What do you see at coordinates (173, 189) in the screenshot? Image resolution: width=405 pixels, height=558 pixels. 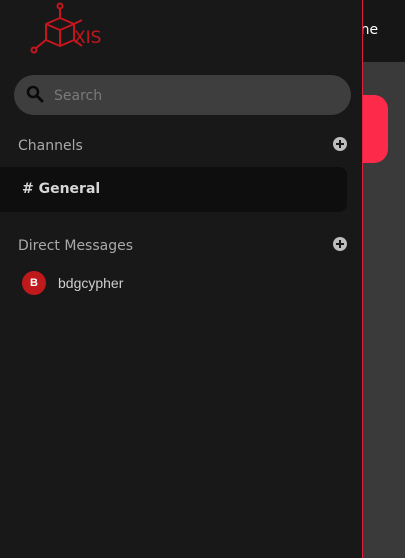 I see `channel-item-general: # General` at bounding box center [173, 189].